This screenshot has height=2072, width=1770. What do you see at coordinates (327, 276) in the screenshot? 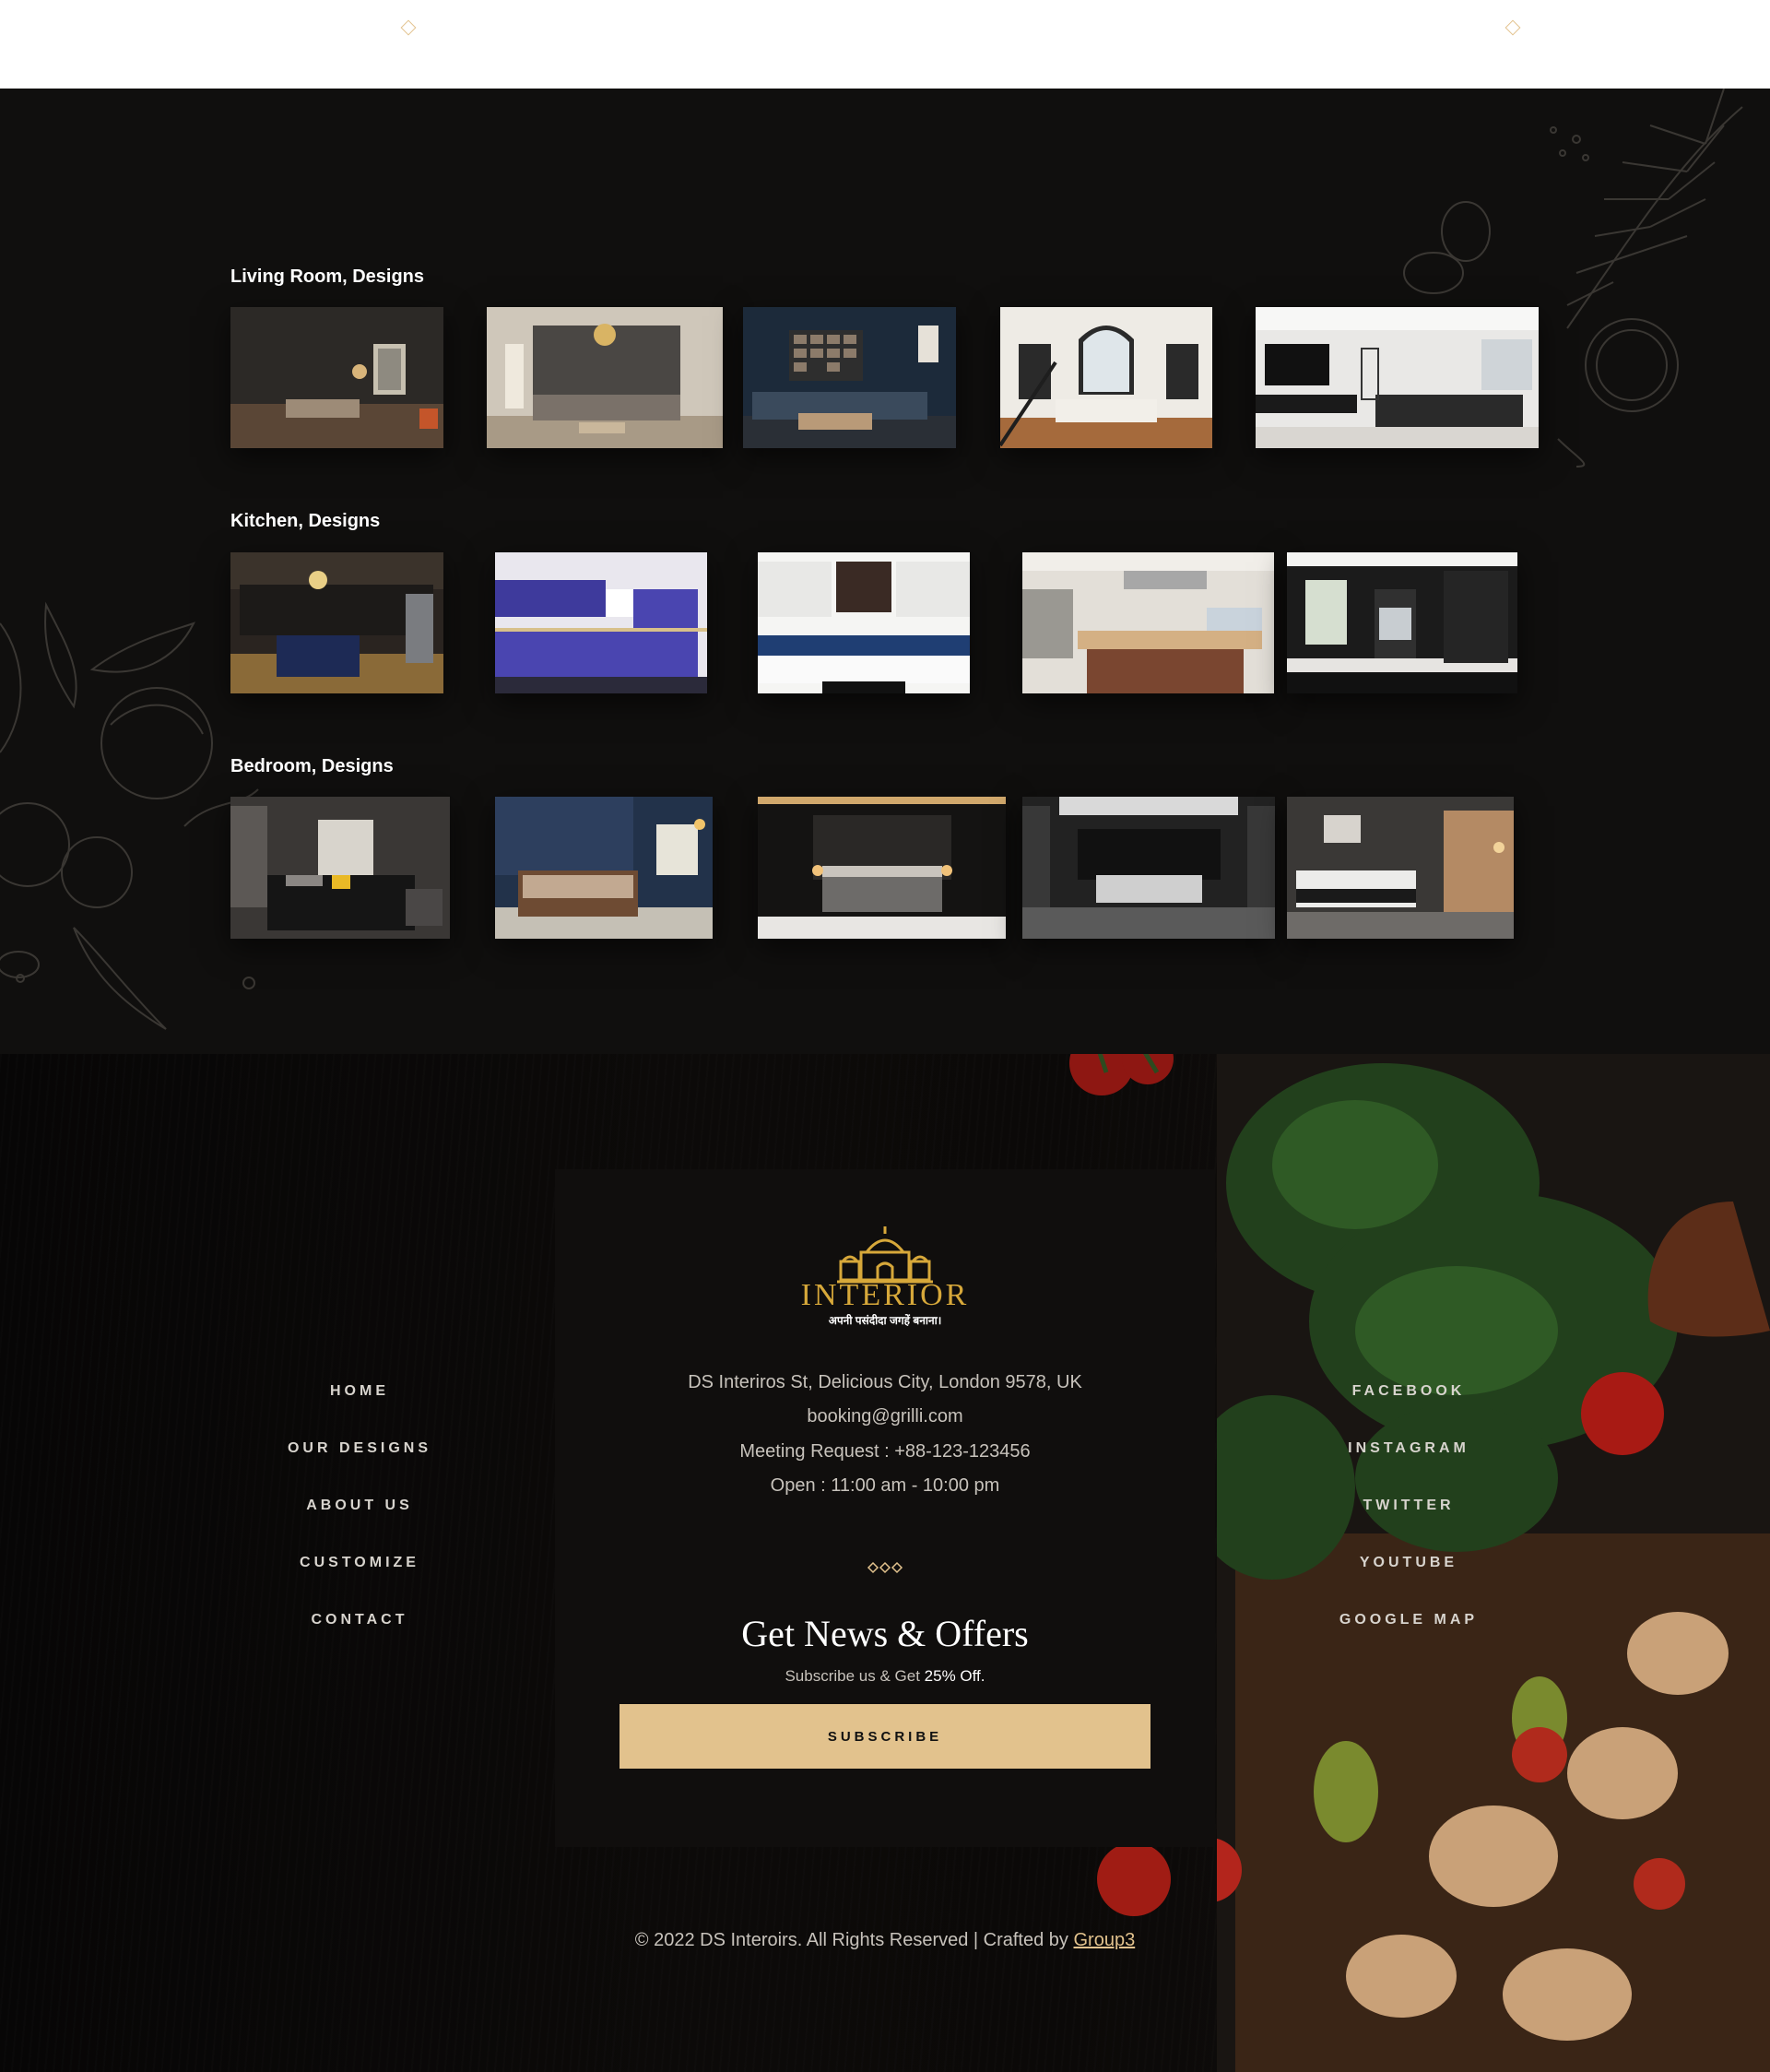
I see `category-title-living-room: Living Room, Designs` at bounding box center [327, 276].